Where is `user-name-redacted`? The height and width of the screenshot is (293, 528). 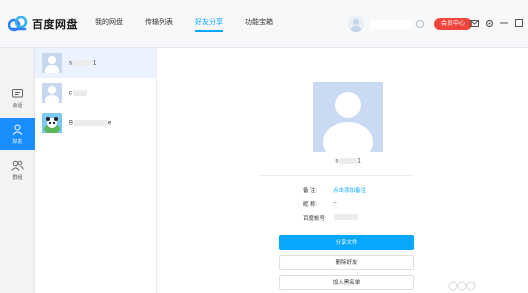
user-name-redacted is located at coordinates (391, 24).